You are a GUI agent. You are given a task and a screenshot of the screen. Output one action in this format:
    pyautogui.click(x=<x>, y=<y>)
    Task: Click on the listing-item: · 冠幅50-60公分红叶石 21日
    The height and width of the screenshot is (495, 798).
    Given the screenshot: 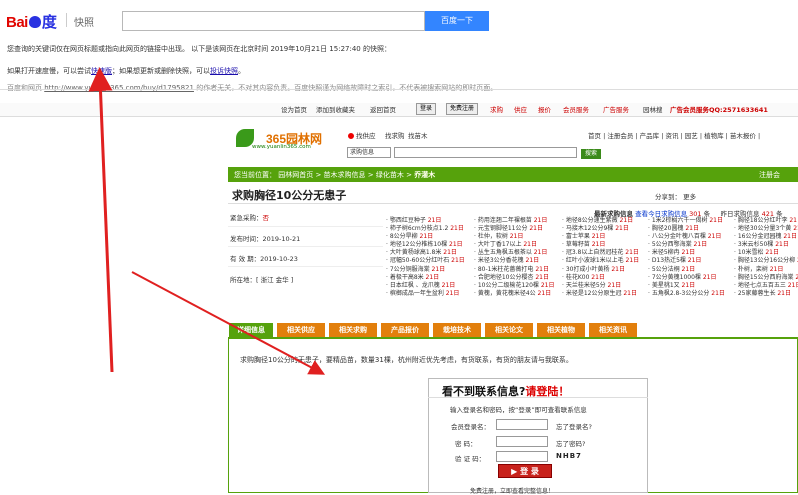 What is the action you would take?
    pyautogui.click(x=425, y=261)
    